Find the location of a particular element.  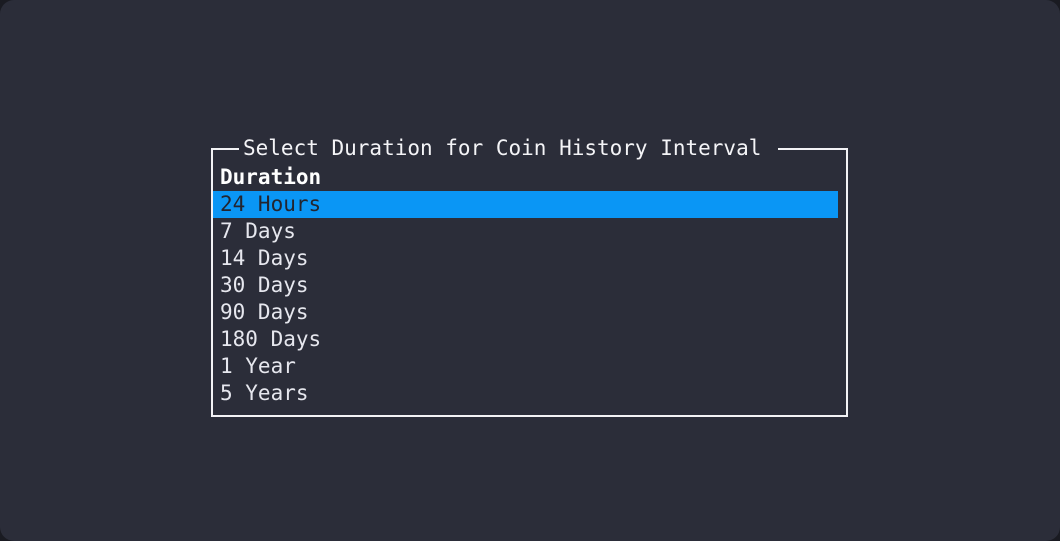

list-item: 14 Days is located at coordinates (525, 258).